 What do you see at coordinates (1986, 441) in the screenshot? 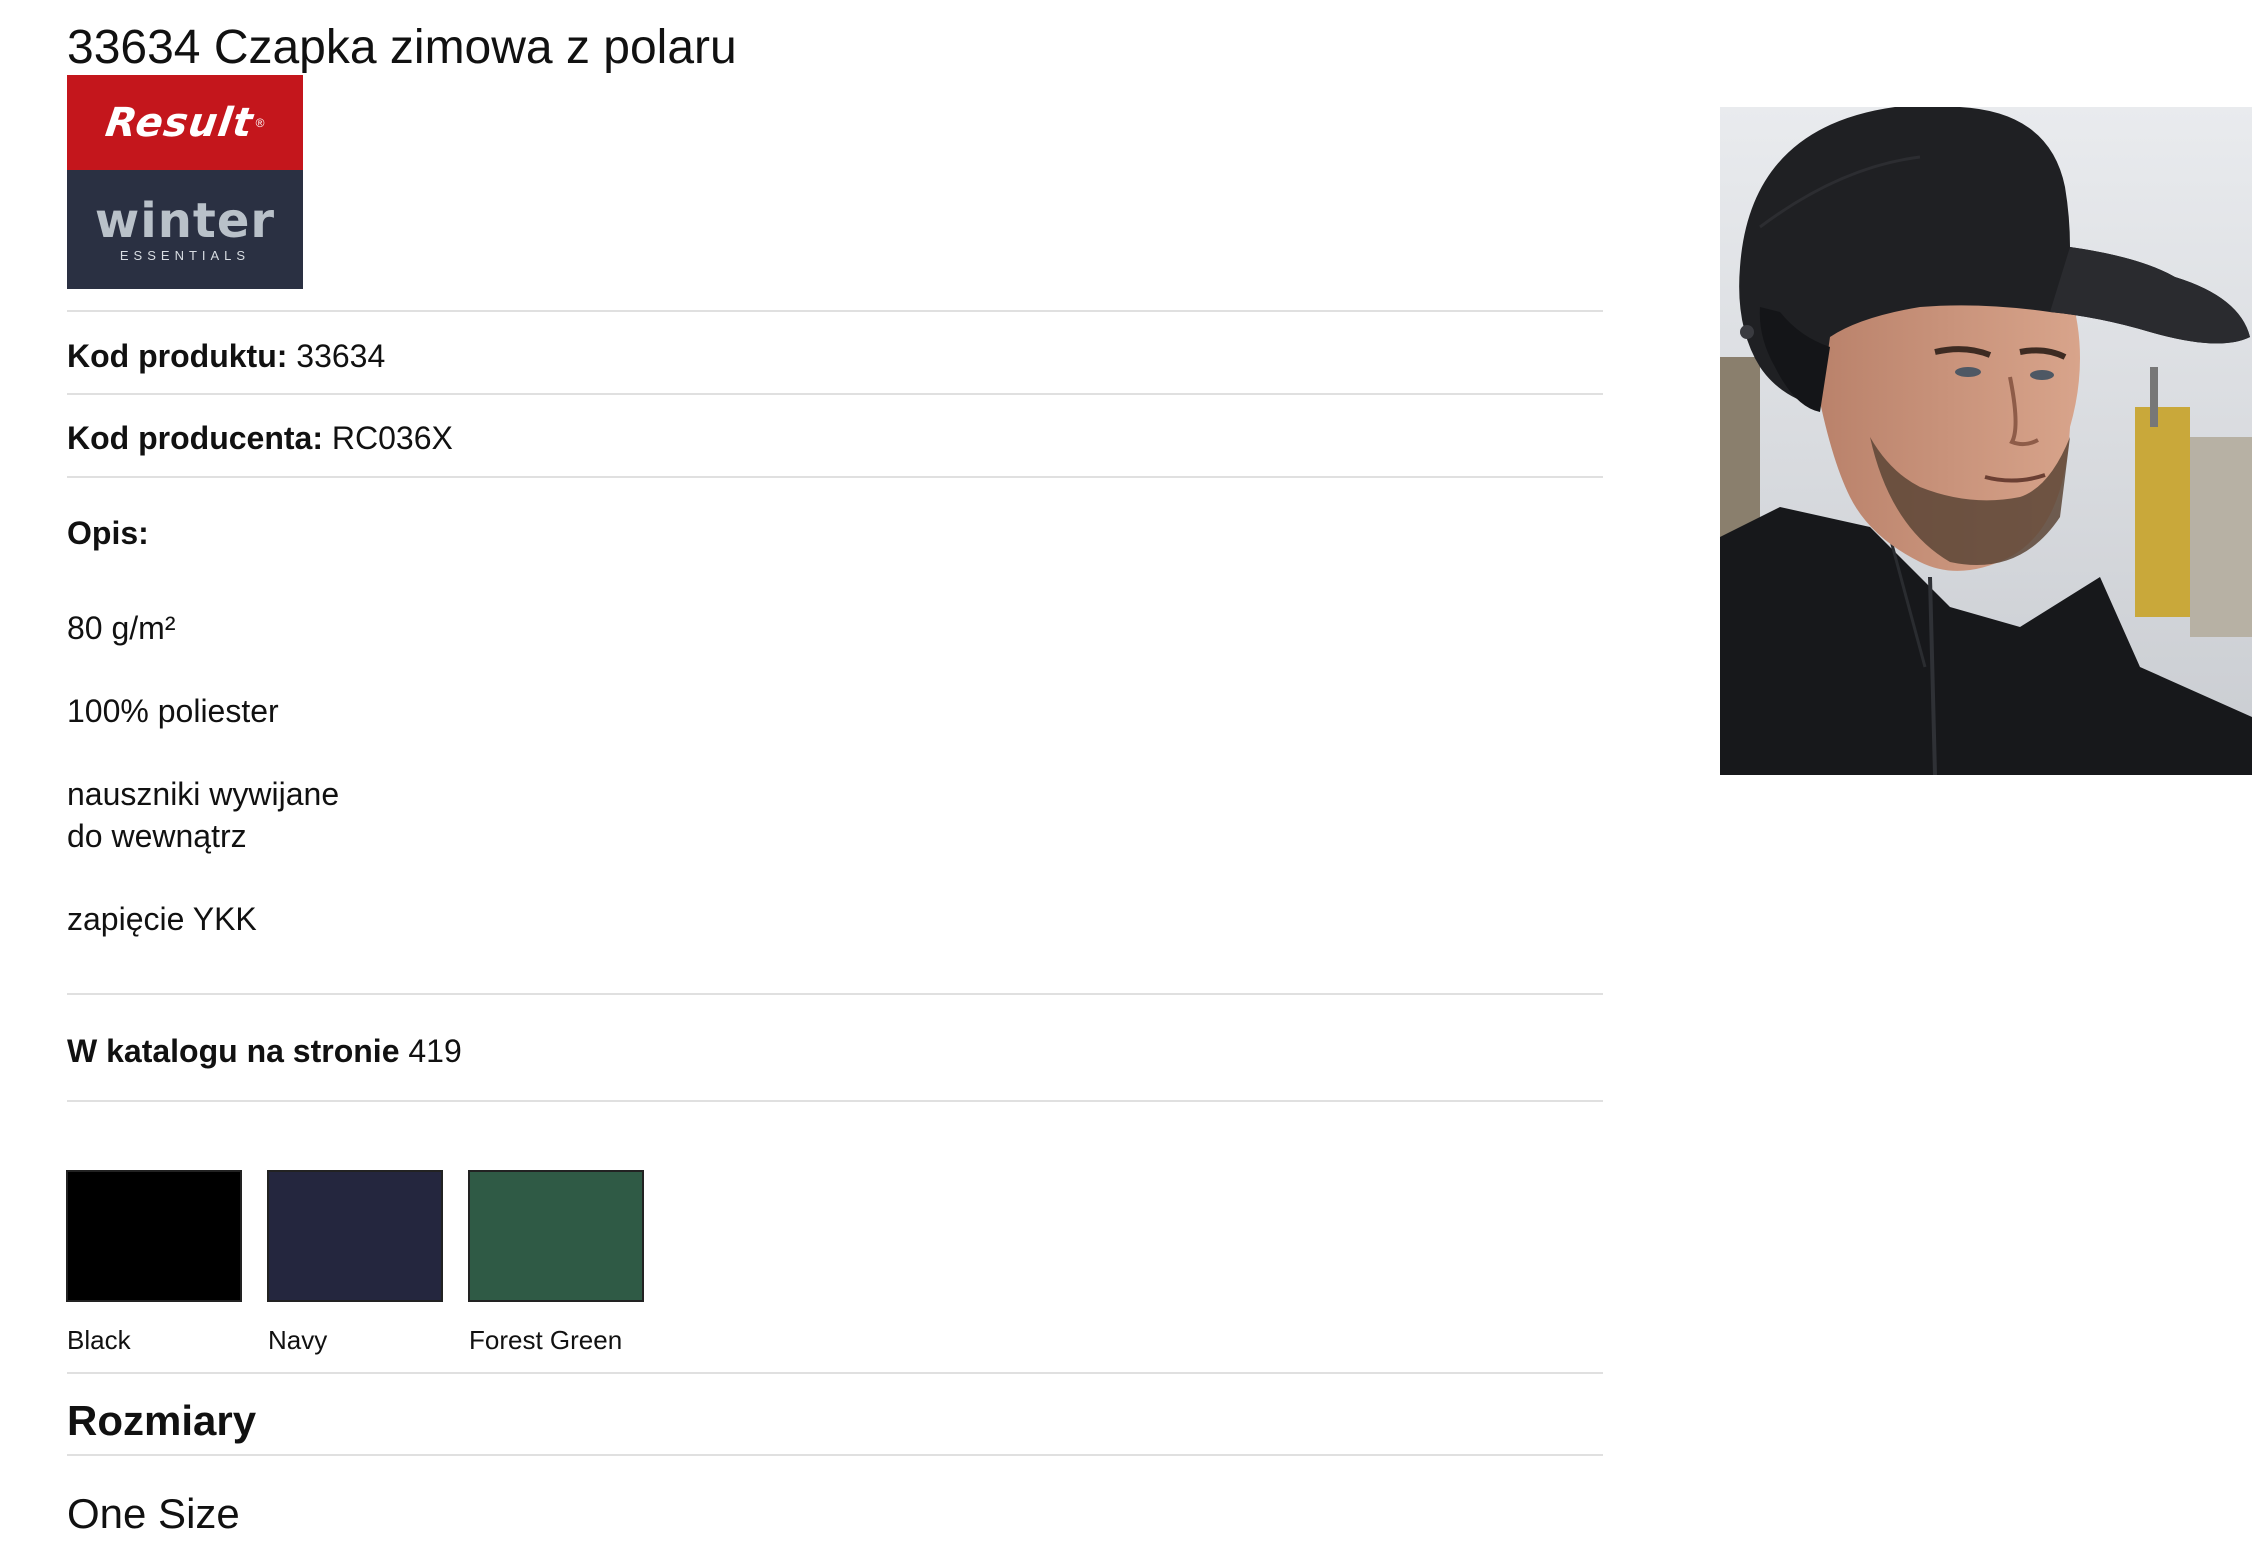
I see `product-photo` at bounding box center [1986, 441].